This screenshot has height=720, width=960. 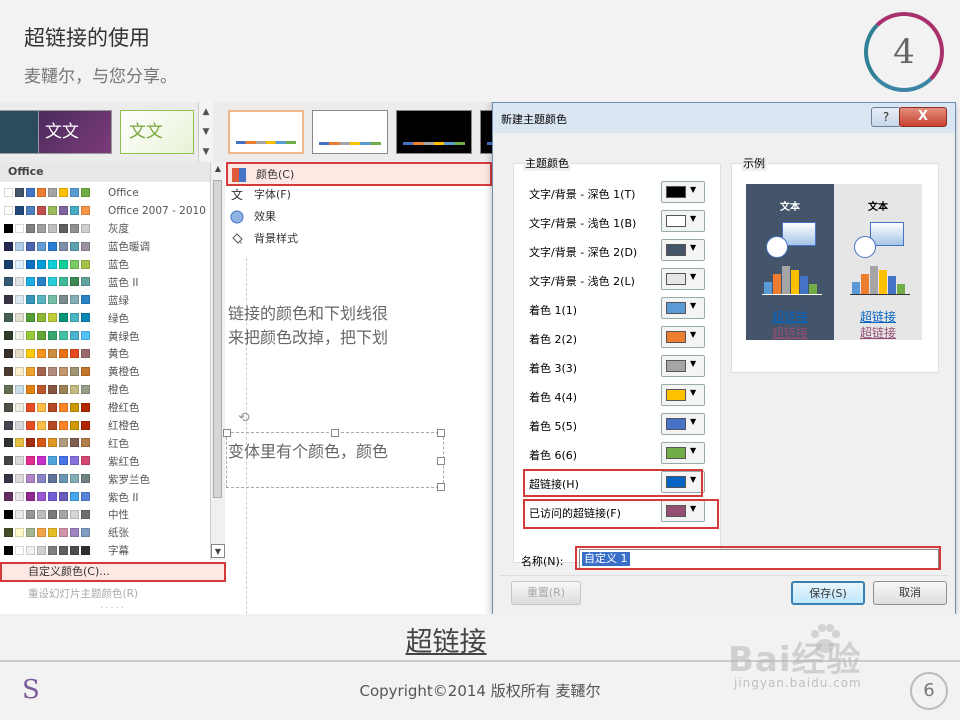 What do you see at coordinates (359, 174) in the screenshot?
I see `menu-item-colors: 颜色(C)` at bounding box center [359, 174].